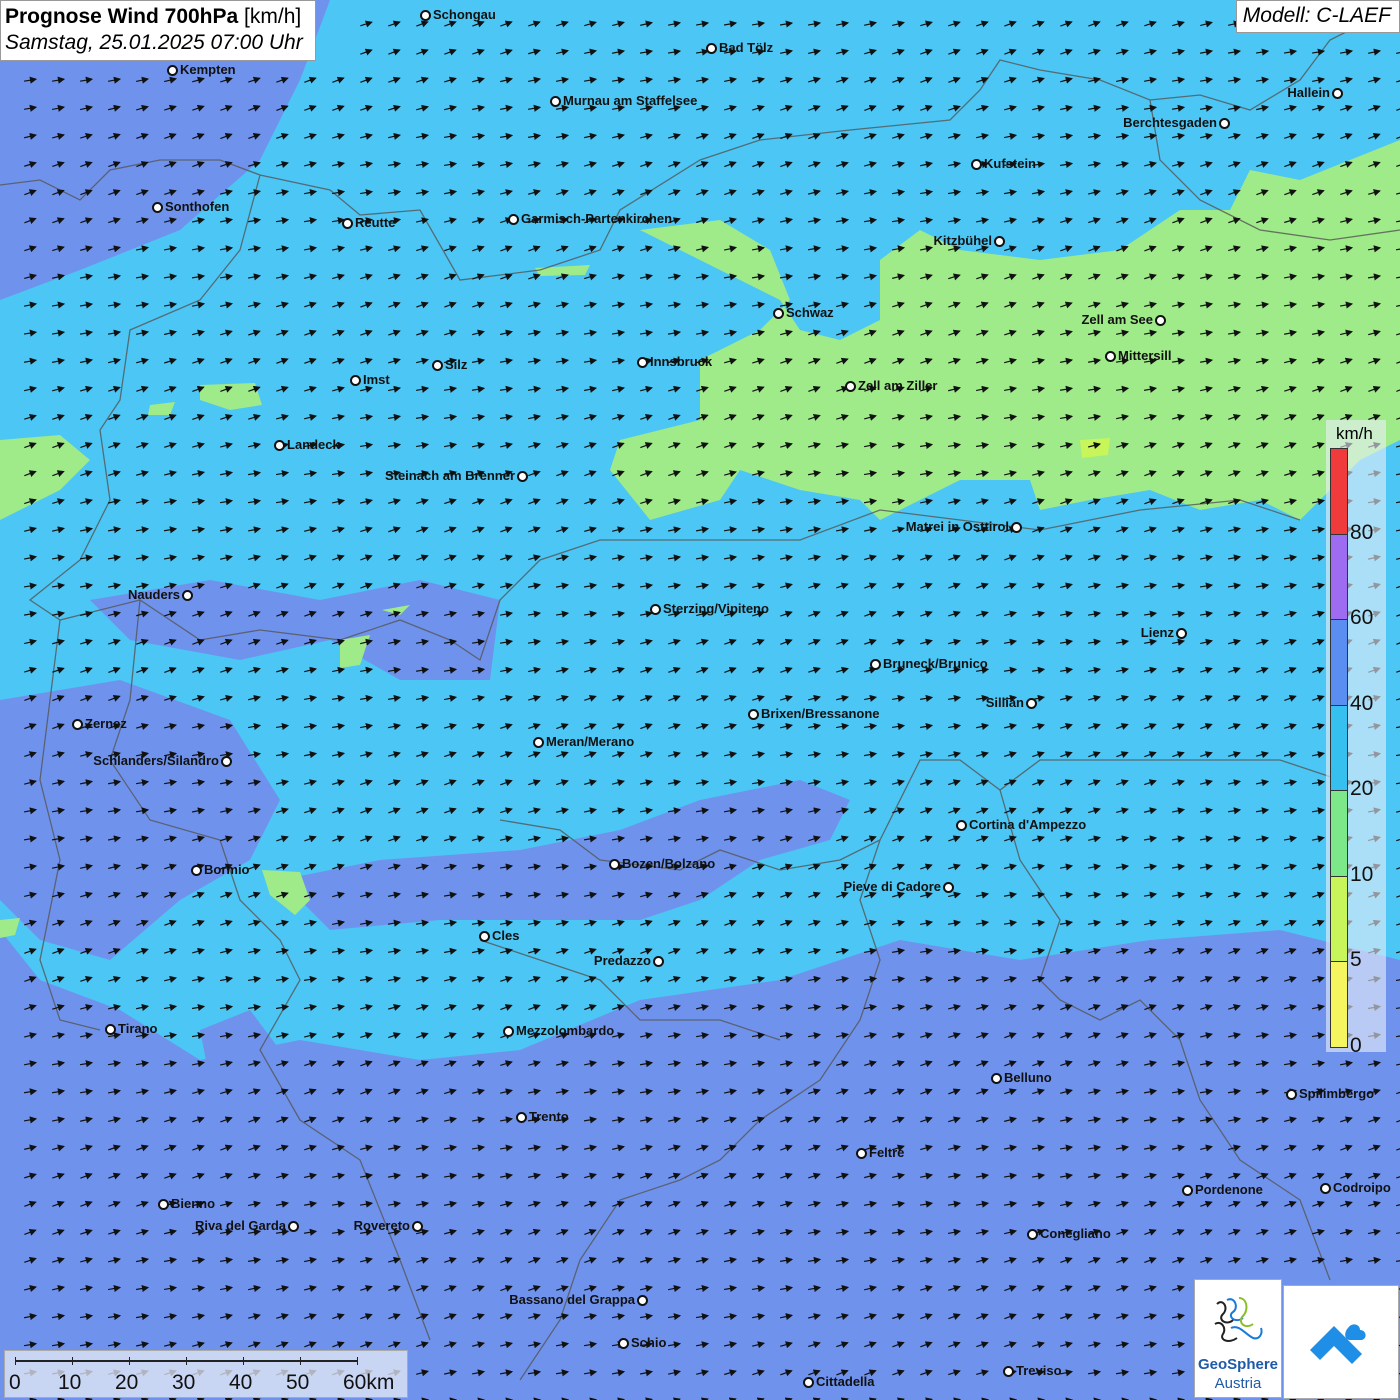  What do you see at coordinates (208, 69) in the screenshot?
I see `city-name: Kempten` at bounding box center [208, 69].